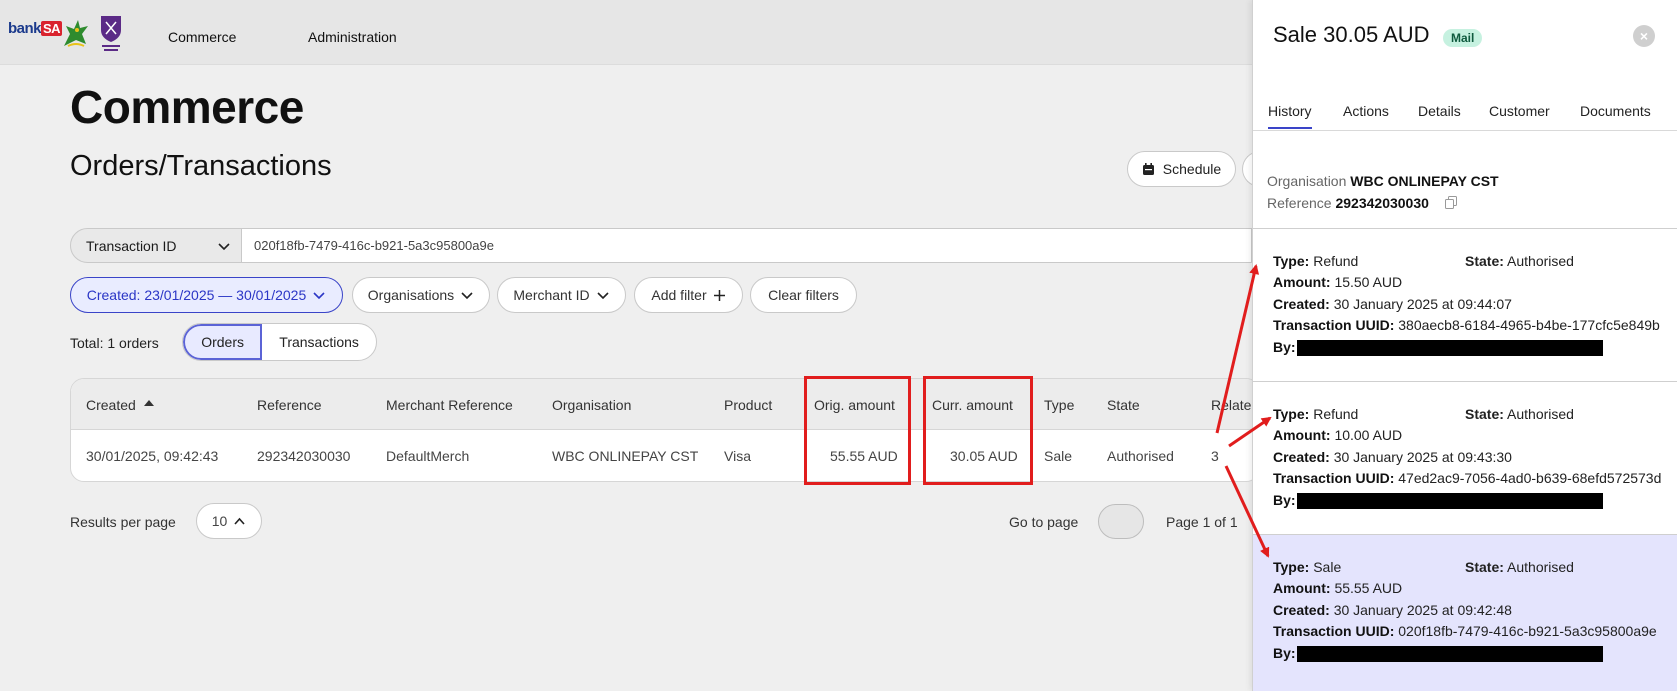 The image size is (1677, 691). I want to click on logo-text: bank, so click(25, 28).